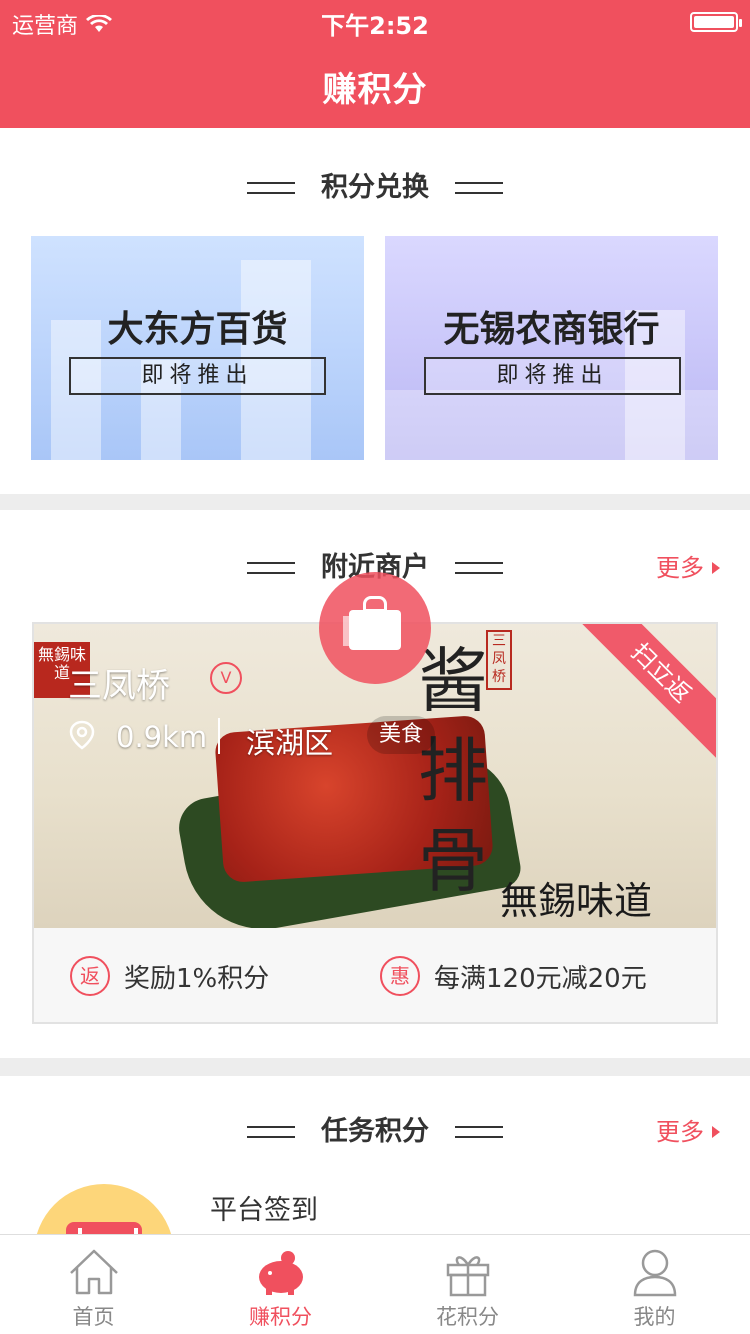 The height and width of the screenshot is (1334, 750). Describe the element at coordinates (716, 22) in the screenshot. I see `battery-icon` at that location.